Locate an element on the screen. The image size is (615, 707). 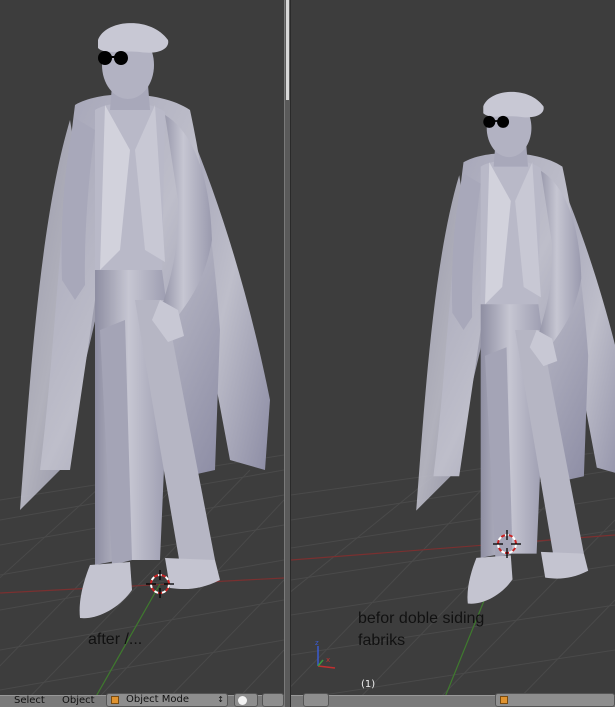
sphere-icon is located at coordinates (242, 700).